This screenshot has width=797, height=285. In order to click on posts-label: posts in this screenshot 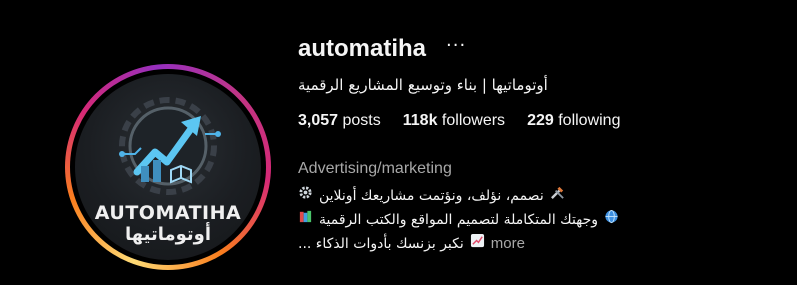, I will do `click(361, 120)`.